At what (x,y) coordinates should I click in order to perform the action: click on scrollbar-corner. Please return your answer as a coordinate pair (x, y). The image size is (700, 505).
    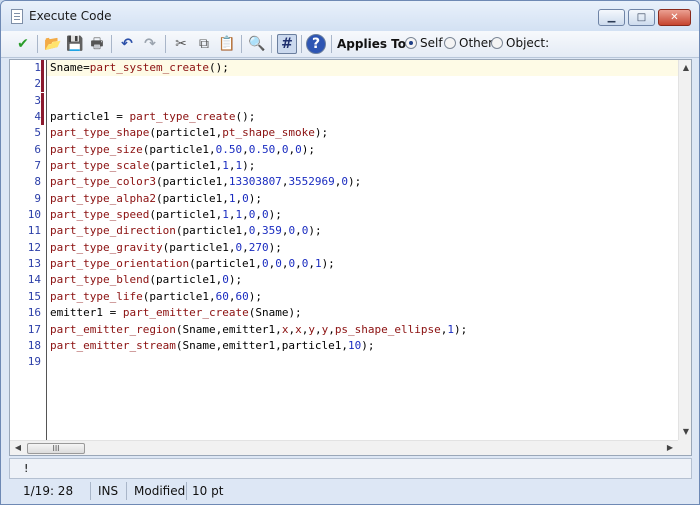
    Looking at the image, I should click on (684, 447).